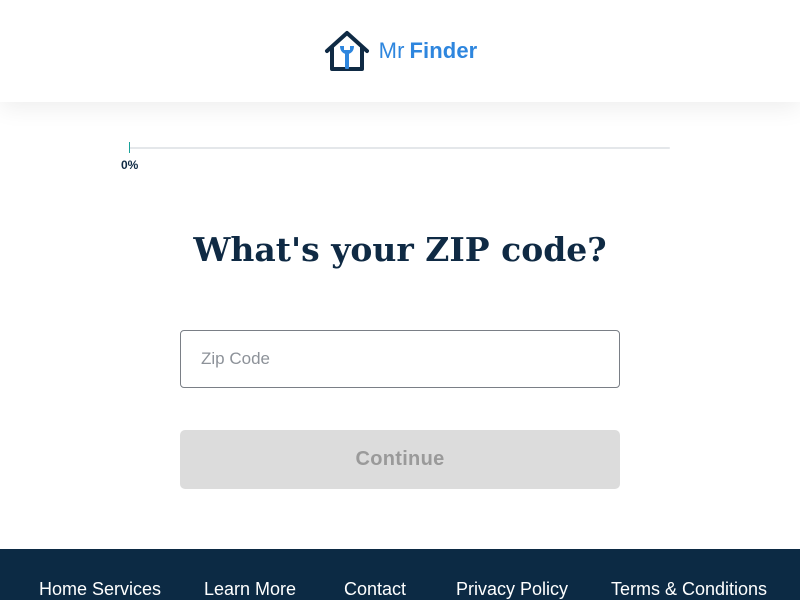 The height and width of the screenshot is (600, 800). What do you see at coordinates (443, 50) in the screenshot?
I see `logo-name: Finder` at bounding box center [443, 50].